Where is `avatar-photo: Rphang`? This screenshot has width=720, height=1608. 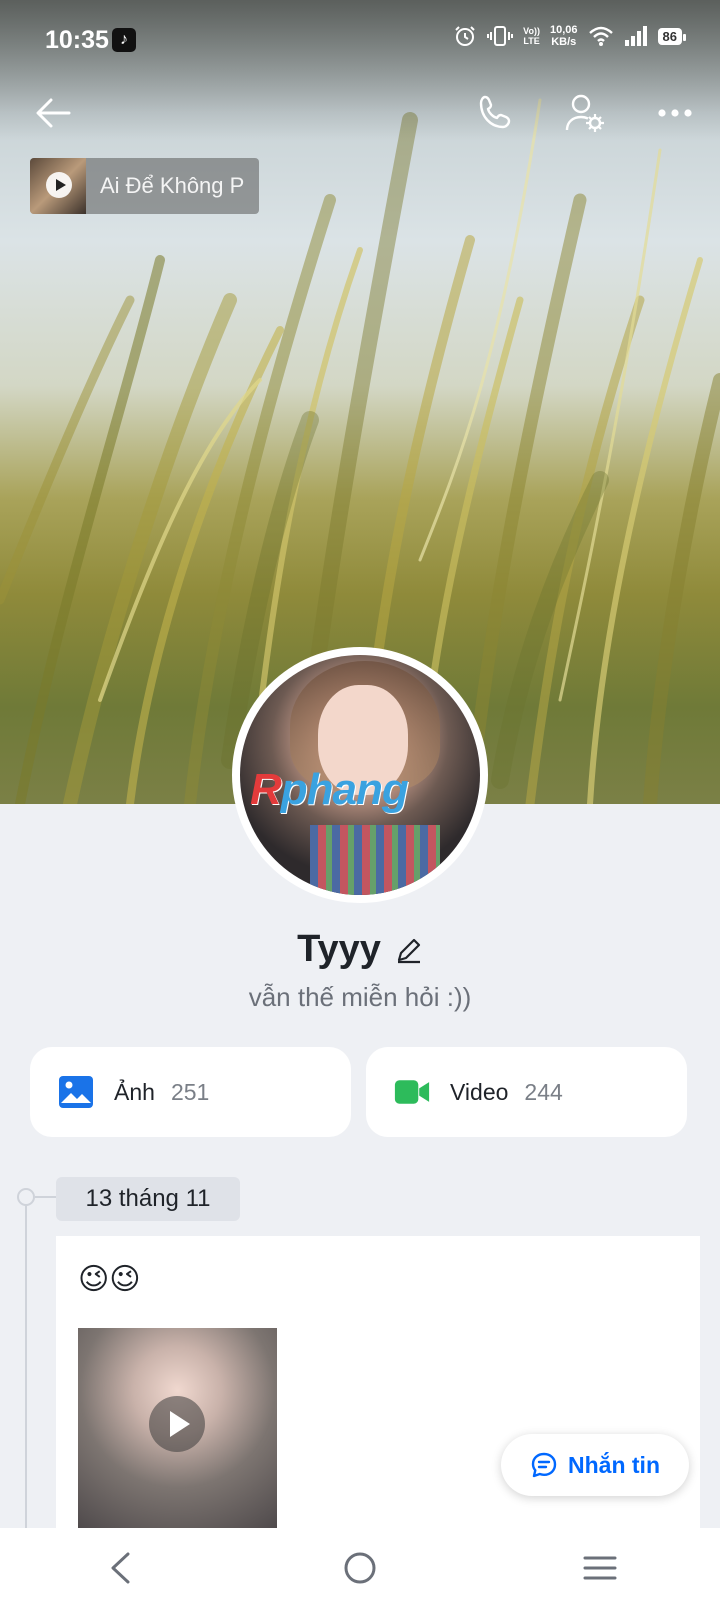
avatar-photo: Rphang is located at coordinates (360, 775).